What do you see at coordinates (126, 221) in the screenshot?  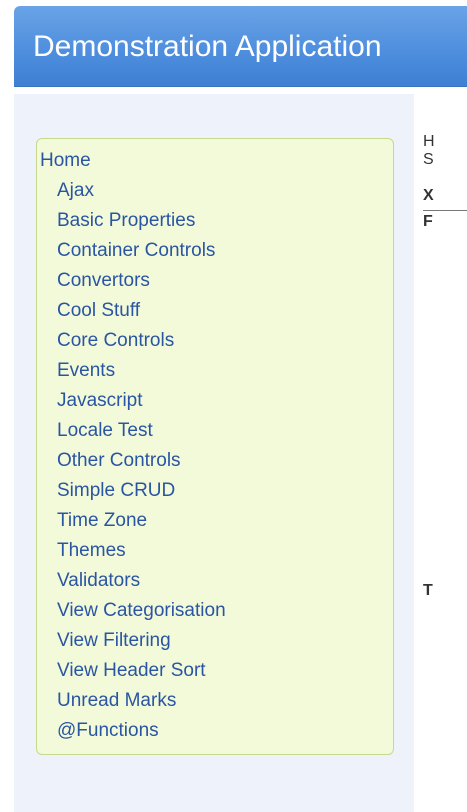 I see `nav-link-basic-properties: Basic Properties` at bounding box center [126, 221].